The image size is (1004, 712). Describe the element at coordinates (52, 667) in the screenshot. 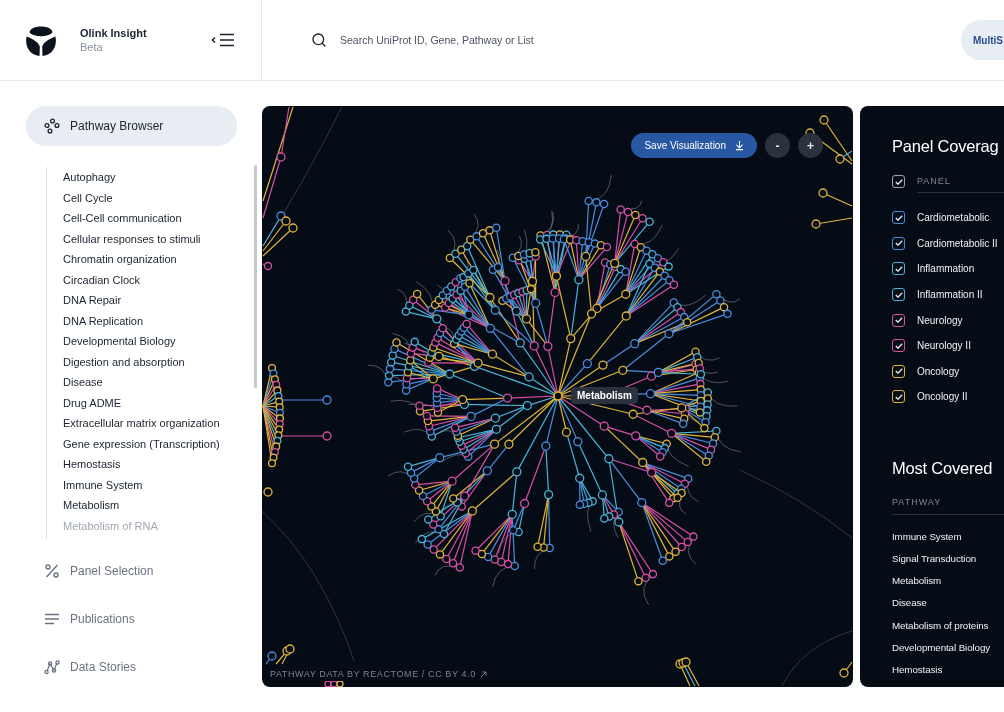

I see `connected-nodes-icon` at that location.